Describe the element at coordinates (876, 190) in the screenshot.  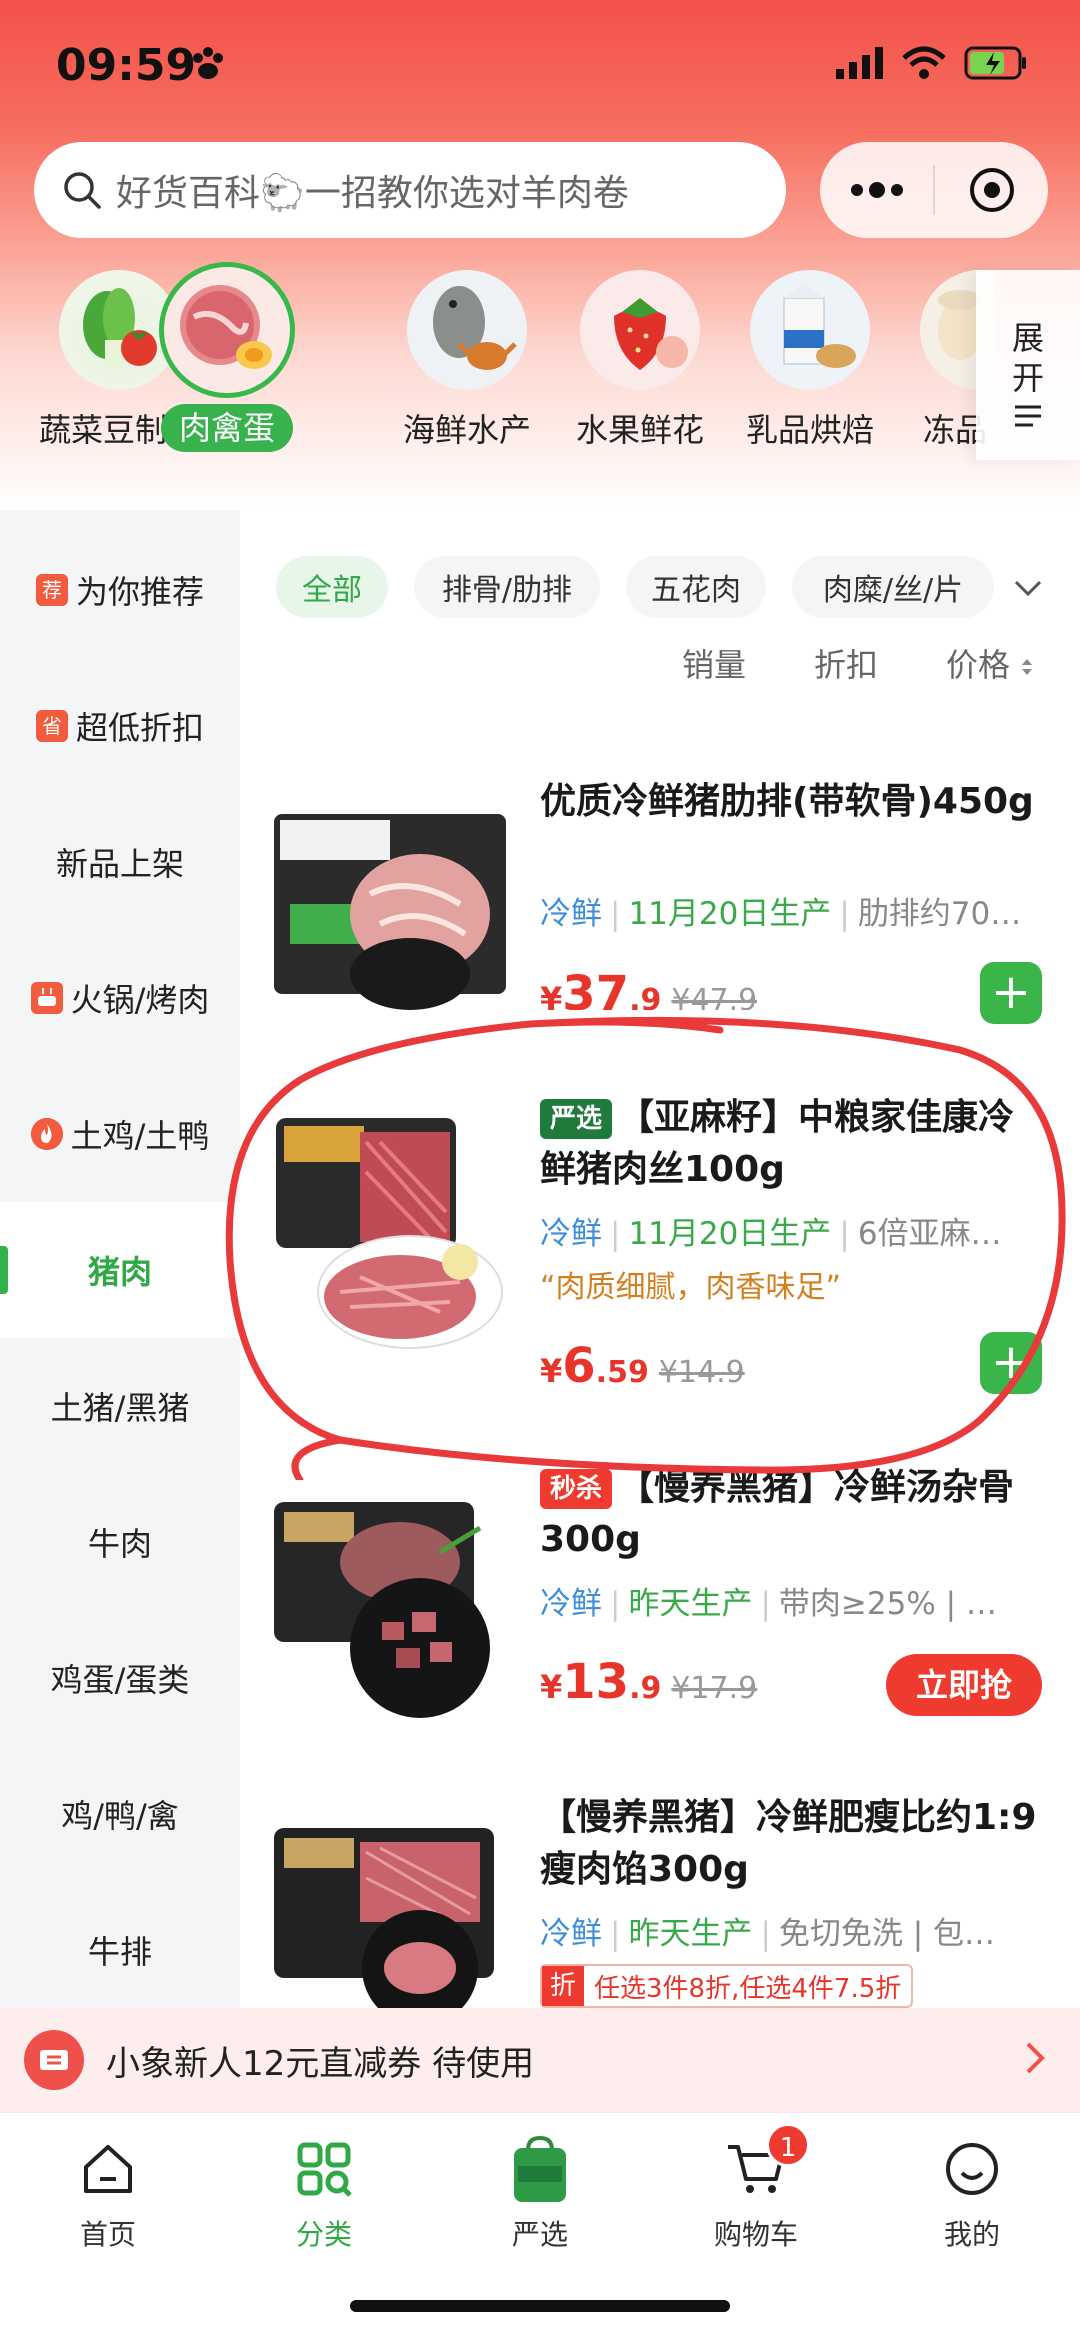
I see `more-button` at that location.